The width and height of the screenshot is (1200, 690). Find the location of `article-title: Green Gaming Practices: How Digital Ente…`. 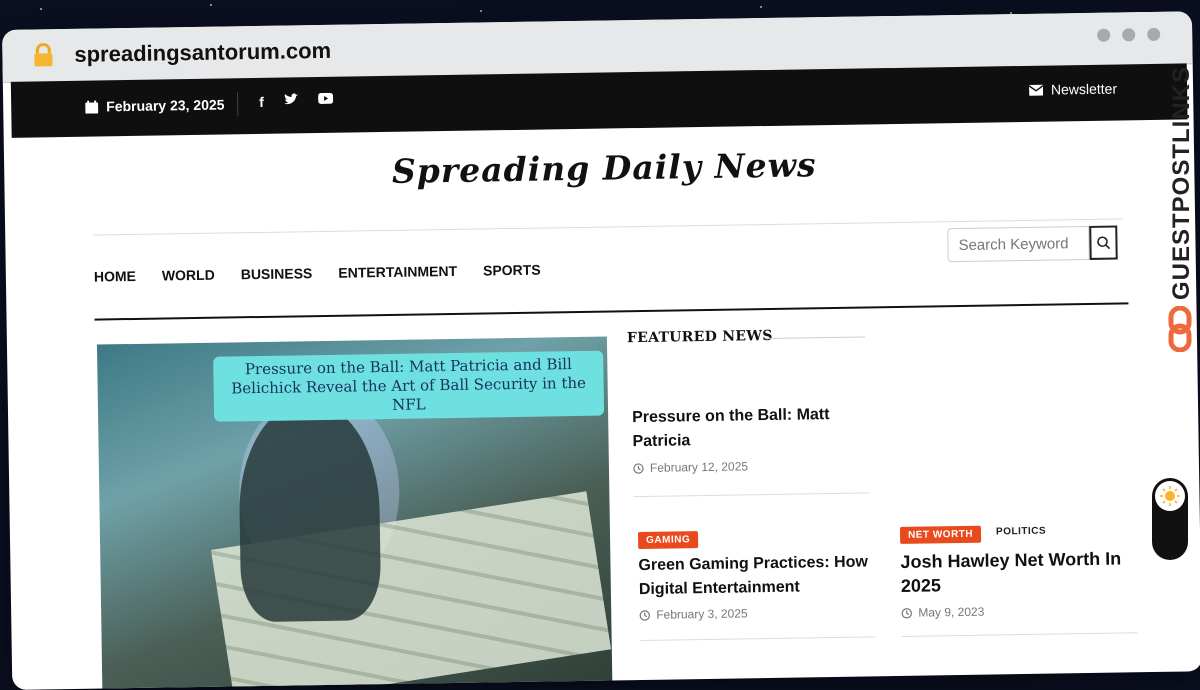

article-title: Green Gaming Practices: How Digital Ente… is located at coordinates (756, 576).